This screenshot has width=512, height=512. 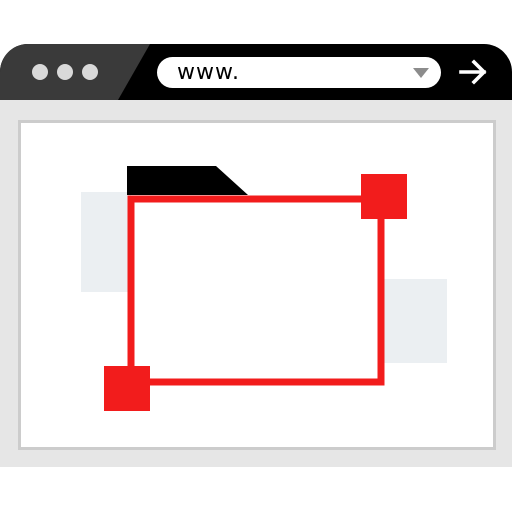 What do you see at coordinates (187, 180) in the screenshot?
I see `folder-tab` at bounding box center [187, 180].